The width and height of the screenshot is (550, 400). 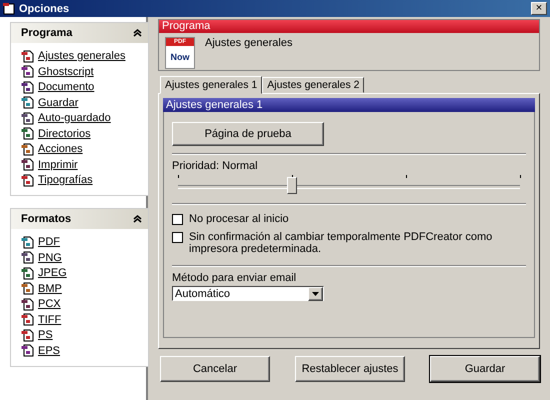 I want to click on sidebar-link: PS, so click(x=45, y=335).